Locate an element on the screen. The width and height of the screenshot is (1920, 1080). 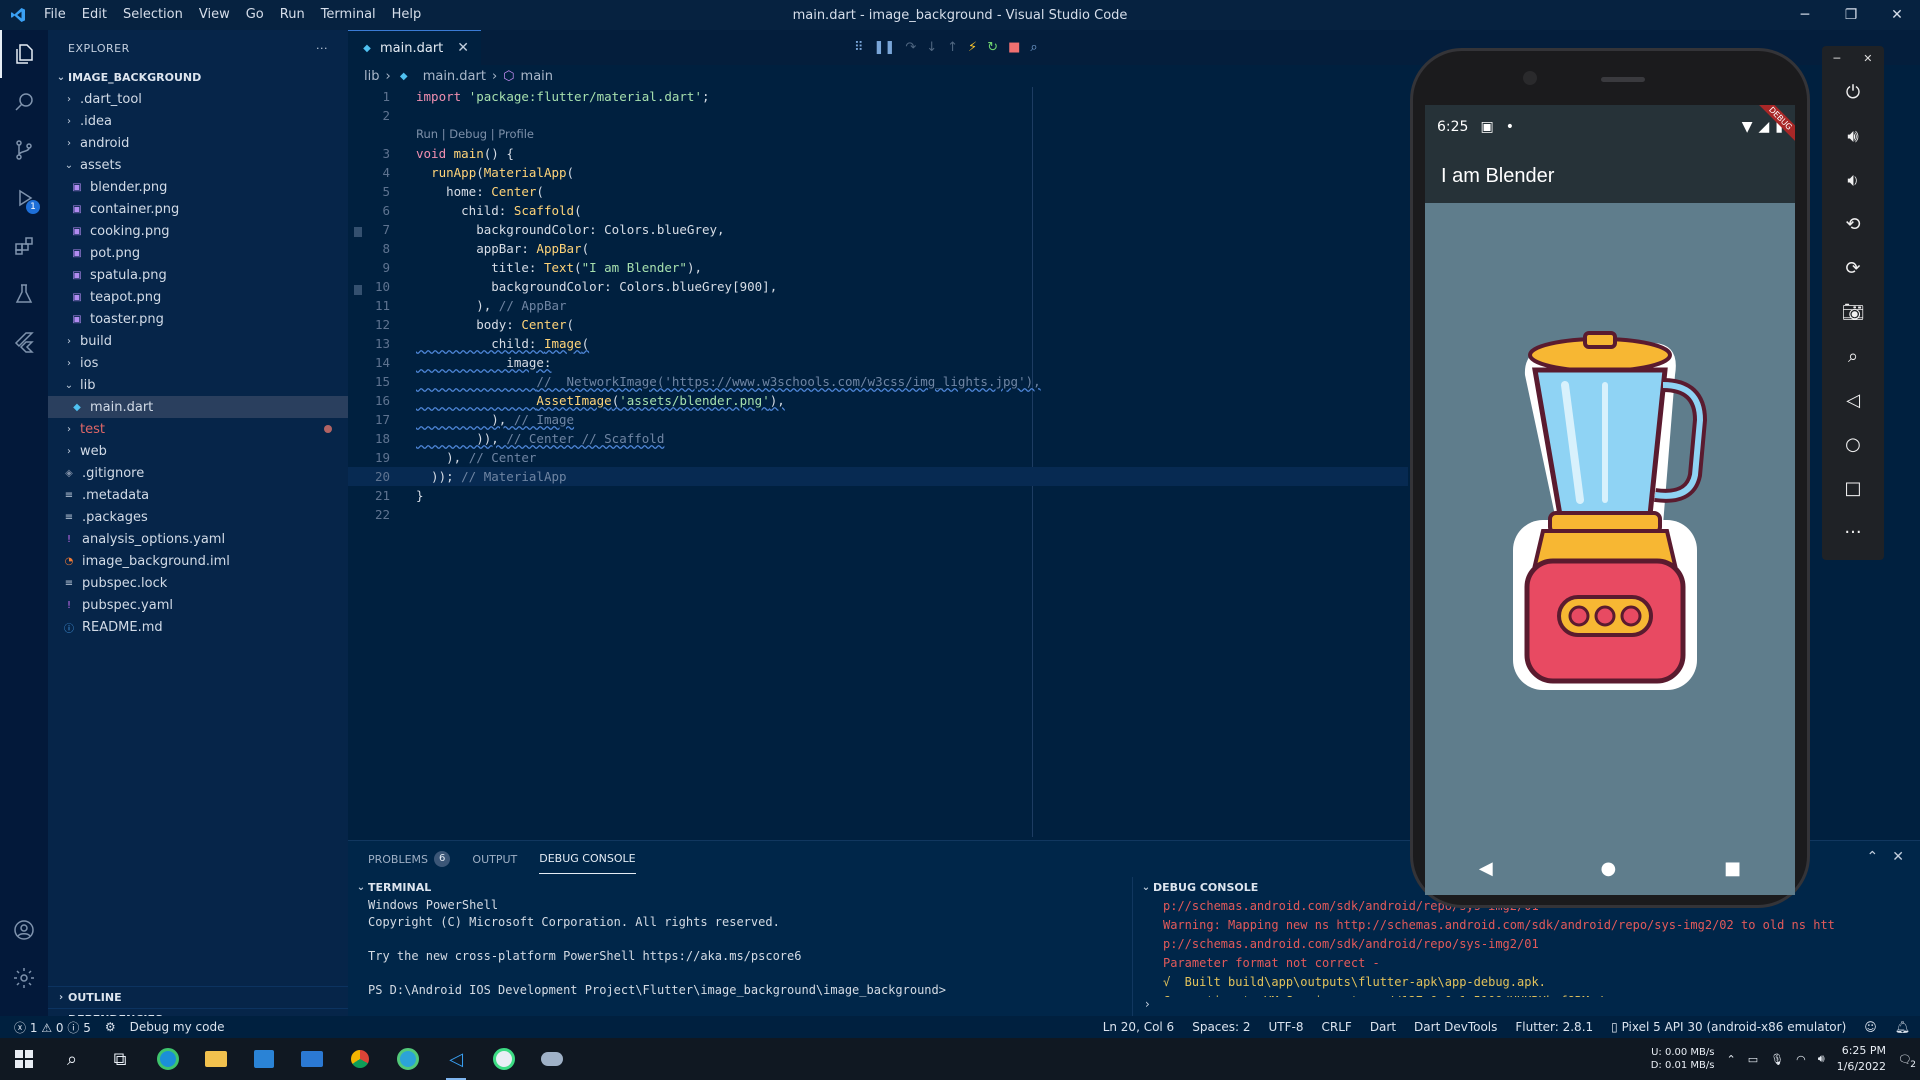
minimize-emulator-icon: ─ is located at coordinates (1837, 58).